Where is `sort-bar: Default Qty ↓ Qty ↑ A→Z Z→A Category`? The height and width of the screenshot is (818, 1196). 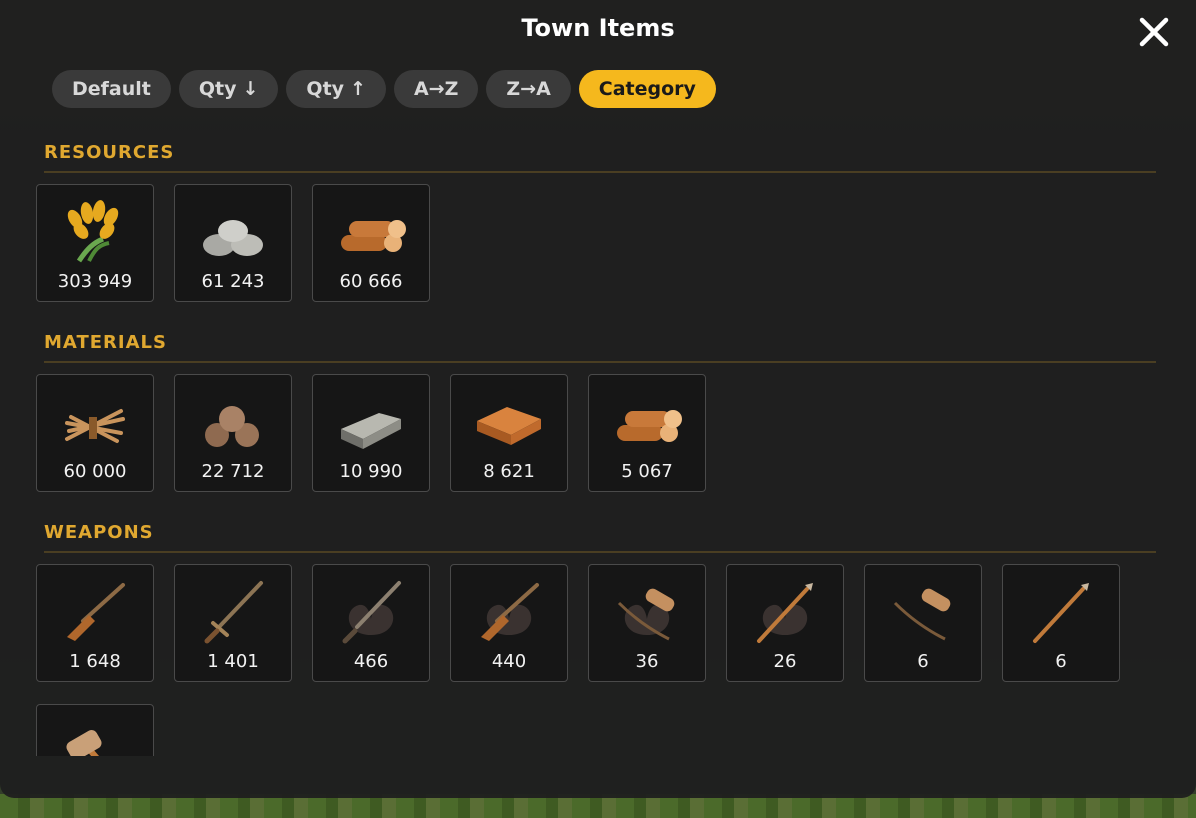
sort-bar: Default Qty ↓ Qty ↑ A→Z Z→A Category is located at coordinates (384, 89).